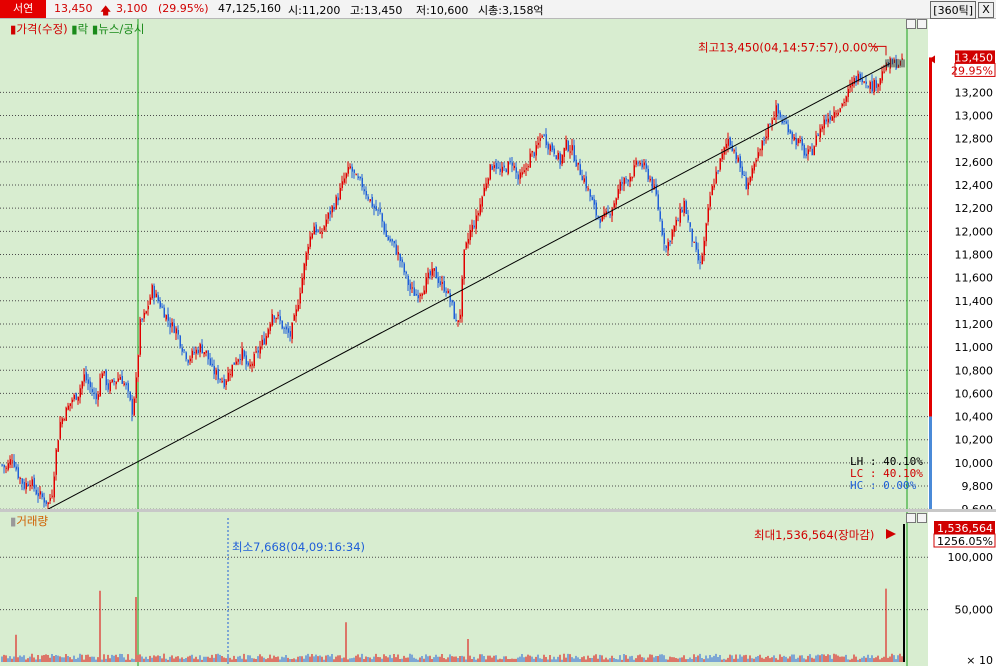 The width and height of the screenshot is (996, 666). What do you see at coordinates (986, 10) in the screenshot?
I see `close-button: X` at bounding box center [986, 10].